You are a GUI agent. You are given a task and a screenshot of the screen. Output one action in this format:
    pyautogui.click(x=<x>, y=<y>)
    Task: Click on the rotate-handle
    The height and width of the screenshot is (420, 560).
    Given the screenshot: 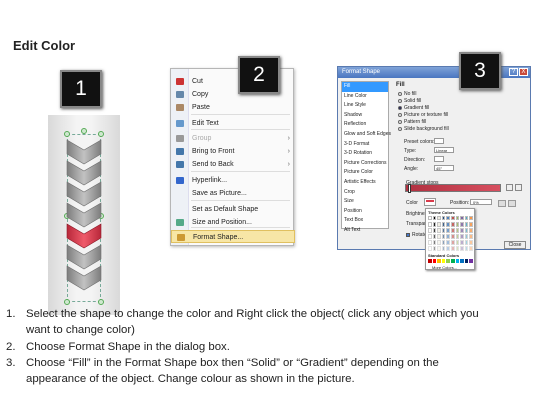 What is the action you would take?
    pyautogui.click(x=84, y=131)
    